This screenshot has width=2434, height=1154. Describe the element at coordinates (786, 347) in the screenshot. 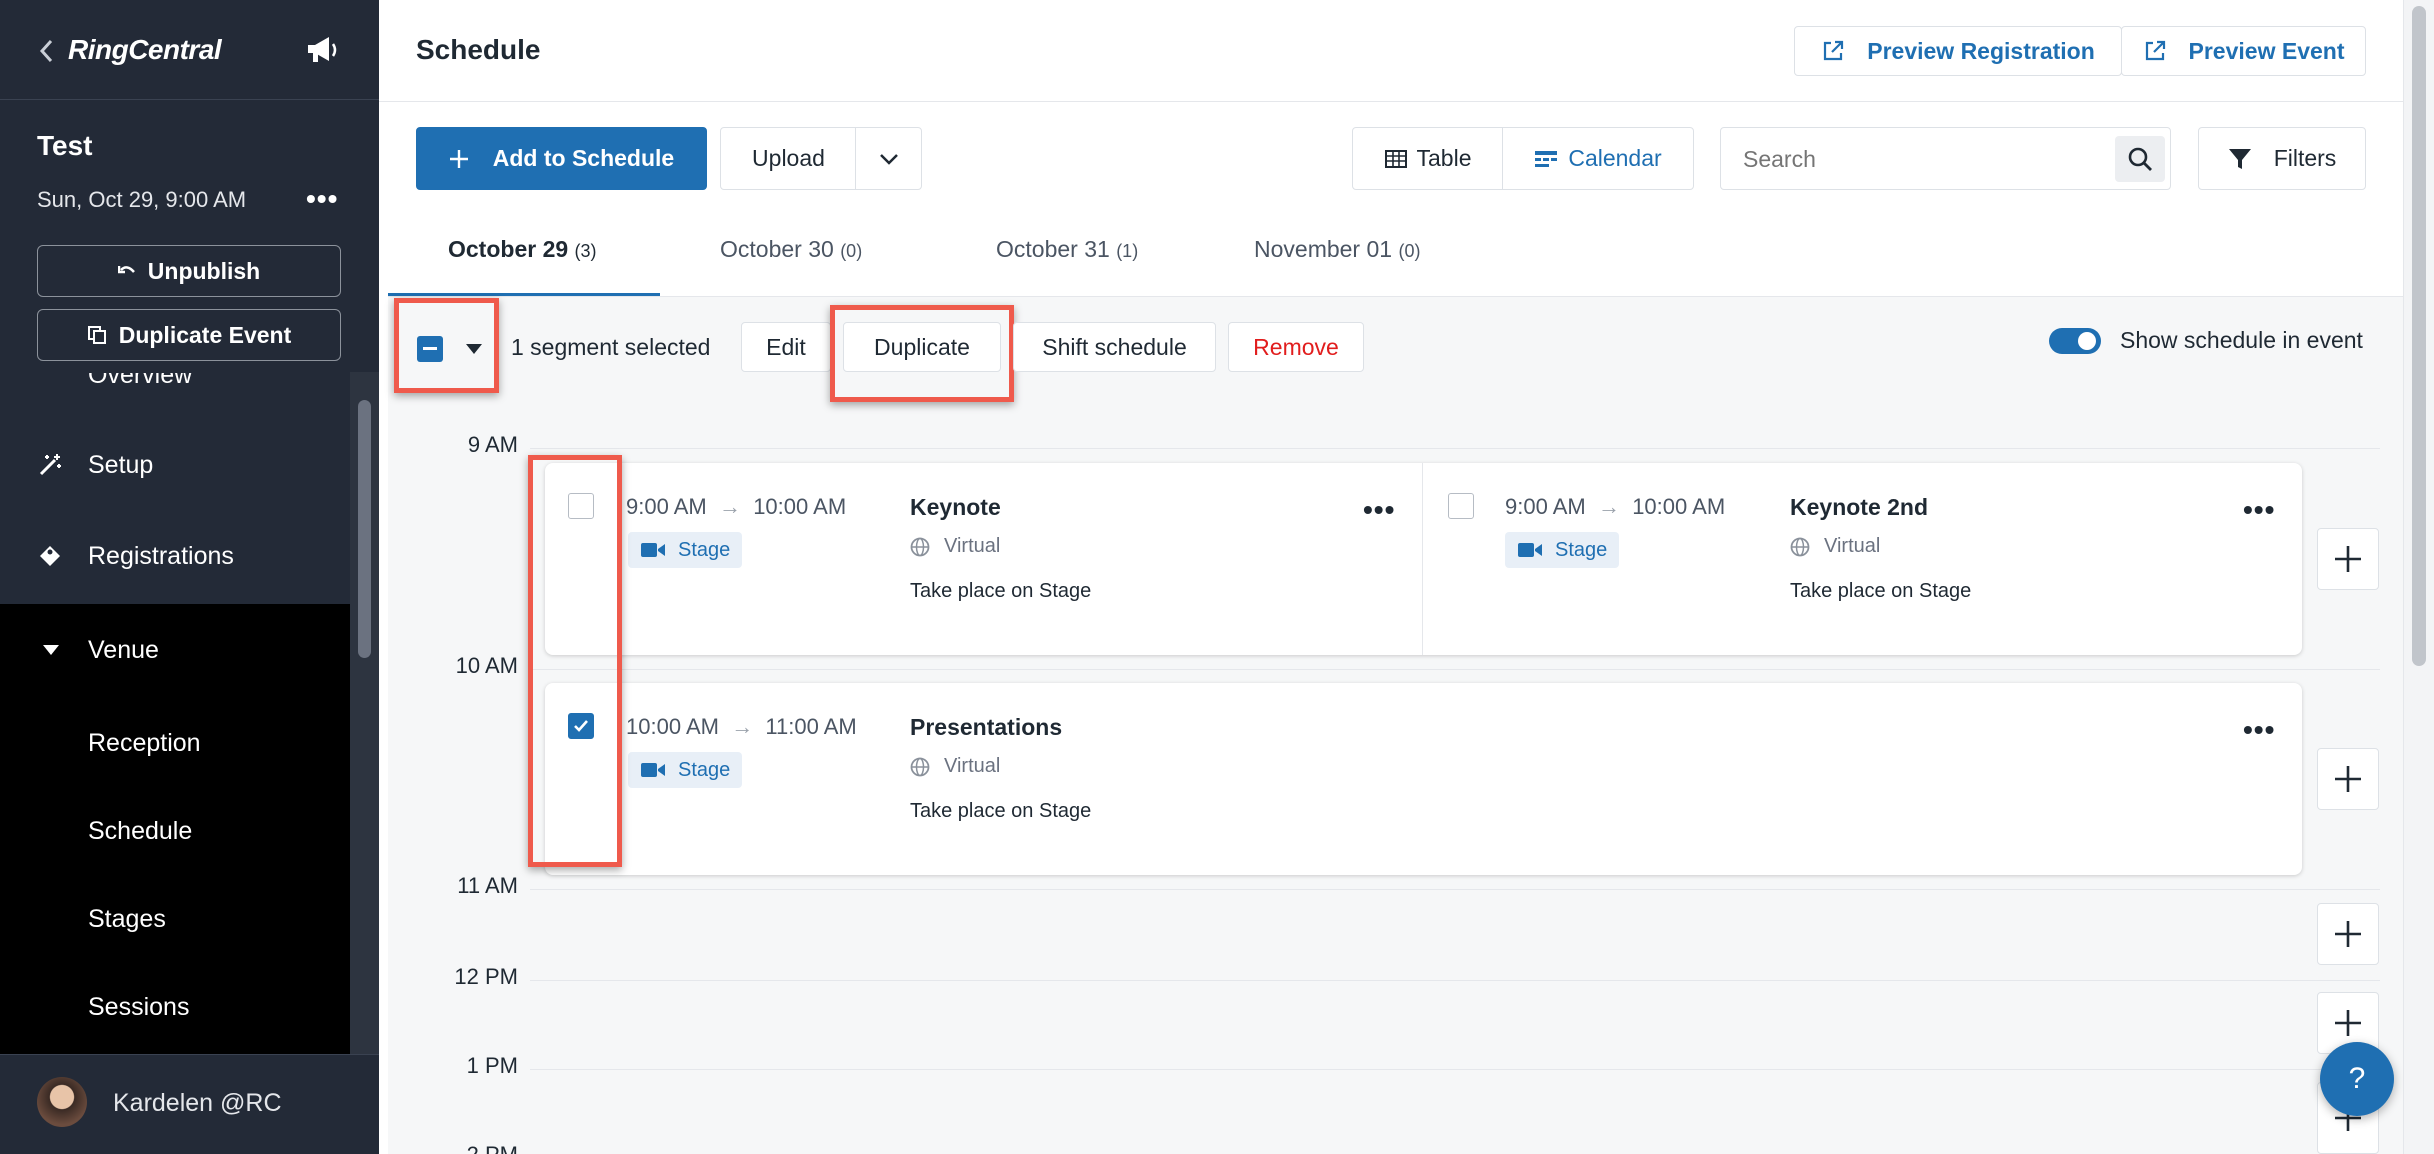

I see `edit-button: Edit` at that location.